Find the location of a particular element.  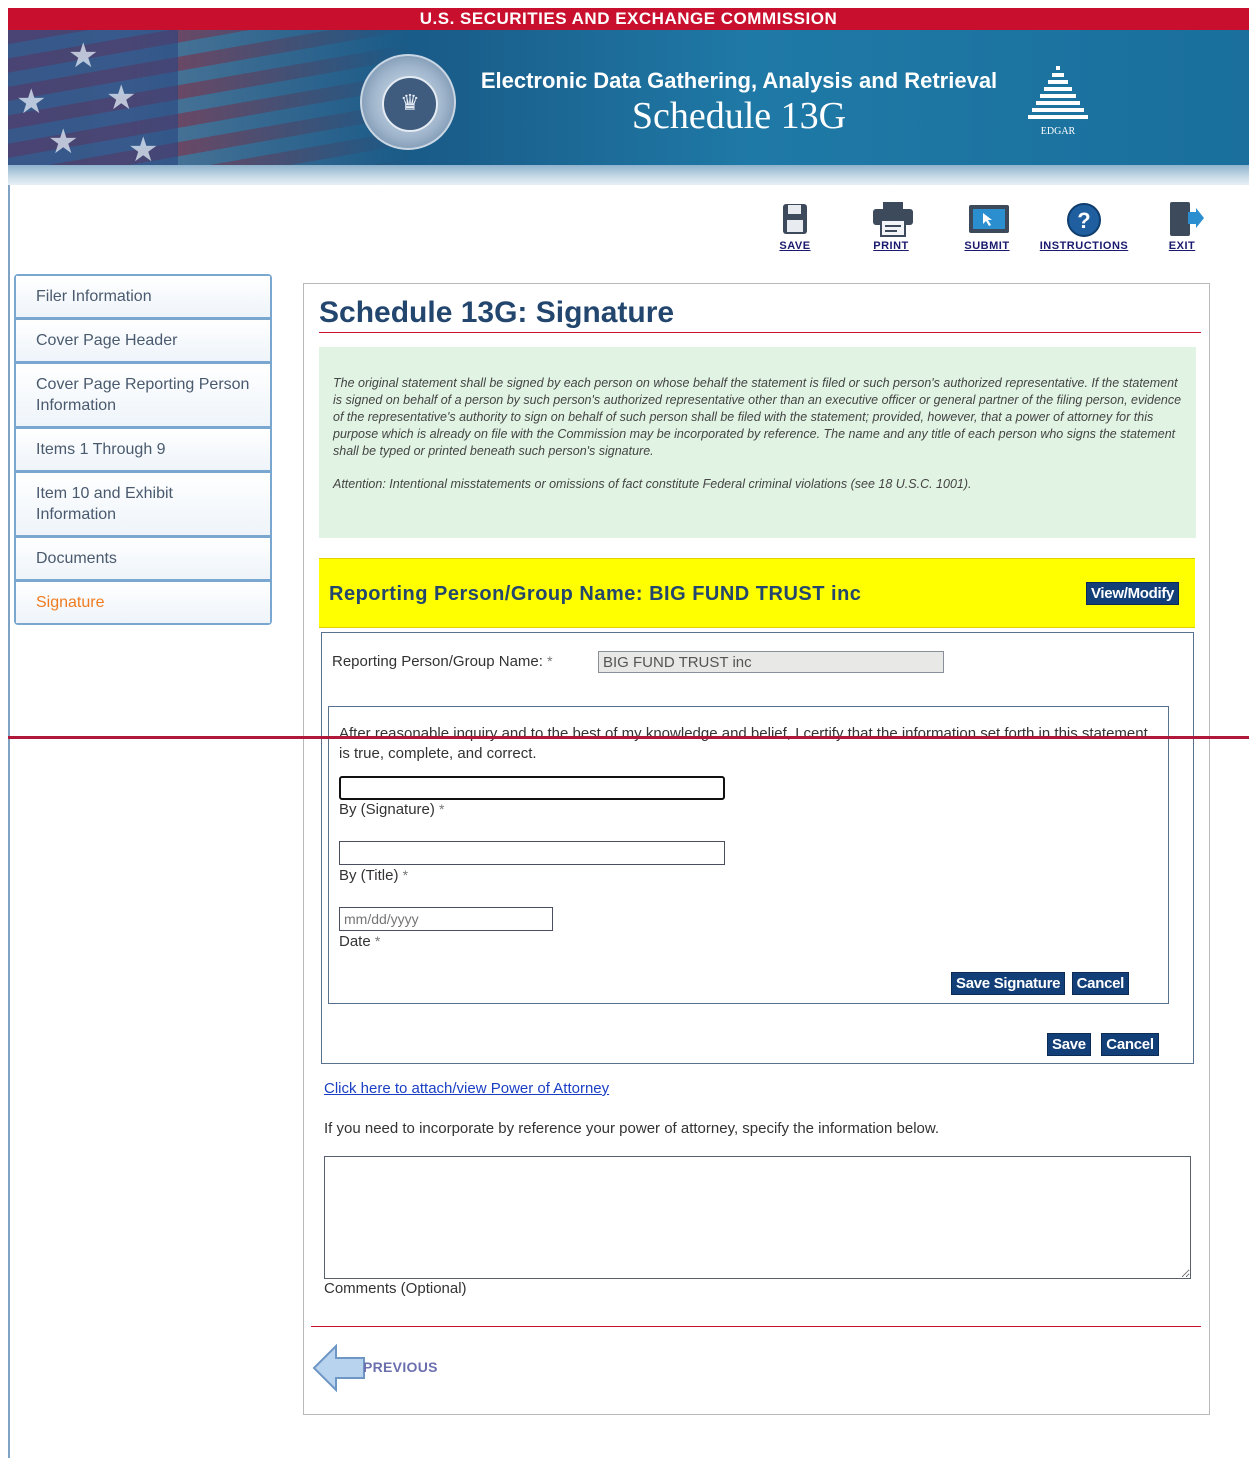

help-icon: ? is located at coordinates (1084, 219).